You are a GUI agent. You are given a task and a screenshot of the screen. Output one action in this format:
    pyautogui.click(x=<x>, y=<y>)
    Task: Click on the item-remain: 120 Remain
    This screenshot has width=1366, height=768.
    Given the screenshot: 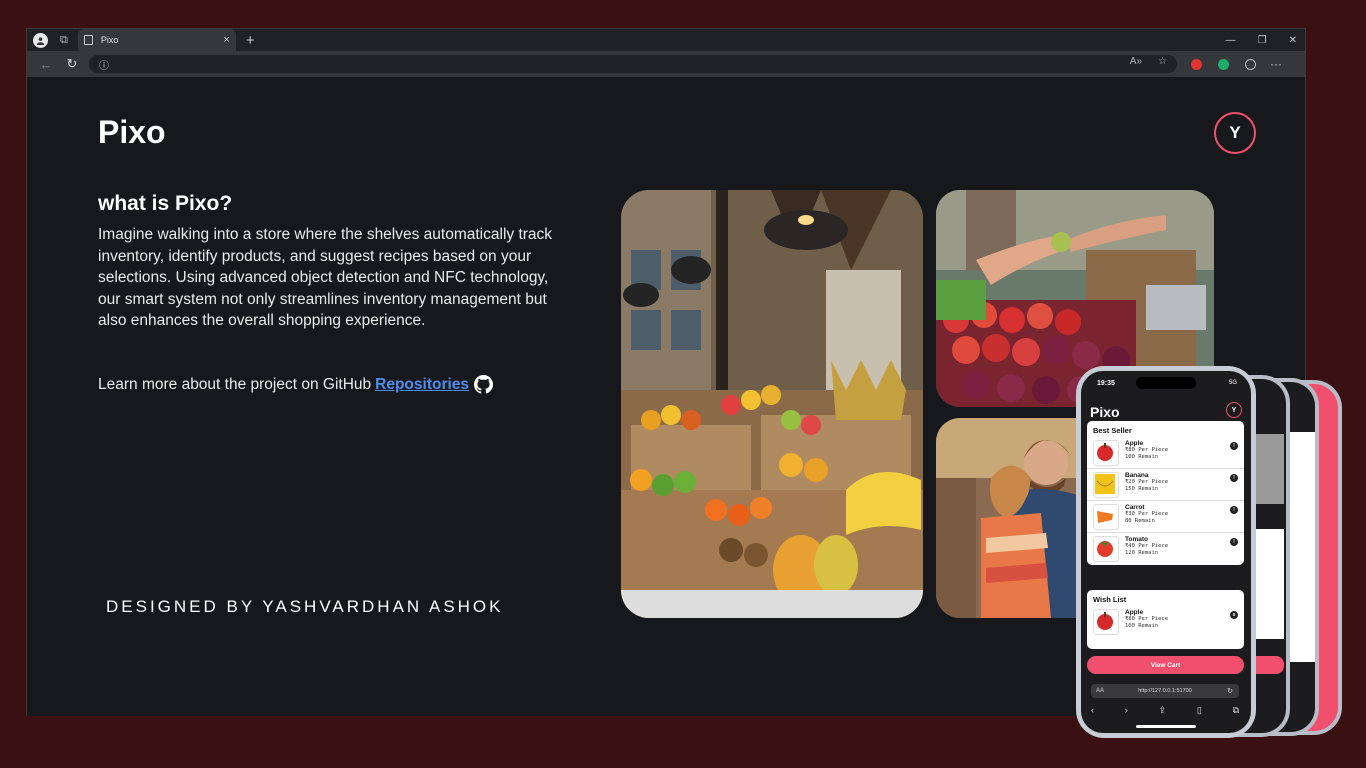 What is the action you would take?
    pyautogui.click(x=1142, y=553)
    